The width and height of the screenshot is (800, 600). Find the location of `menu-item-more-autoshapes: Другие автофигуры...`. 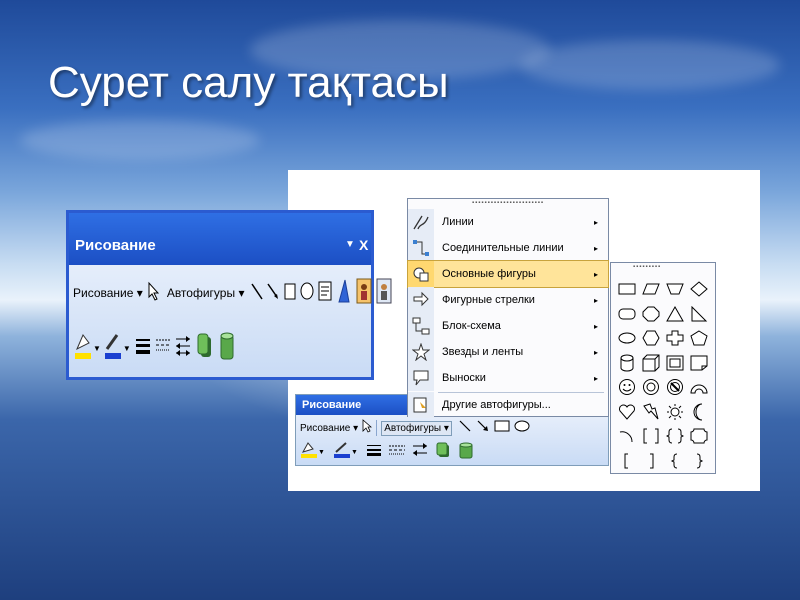

menu-item-more-autoshapes: Другие автофигуры... is located at coordinates (508, 405).